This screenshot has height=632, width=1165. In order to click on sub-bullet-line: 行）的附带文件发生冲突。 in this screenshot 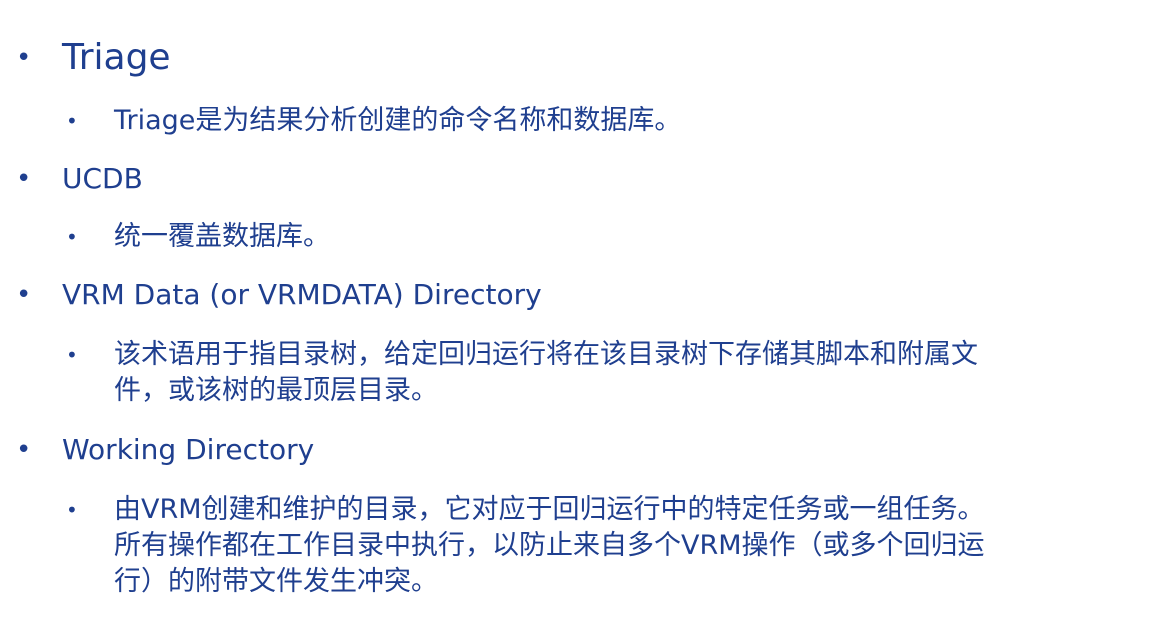, I will do `click(276, 581)`.